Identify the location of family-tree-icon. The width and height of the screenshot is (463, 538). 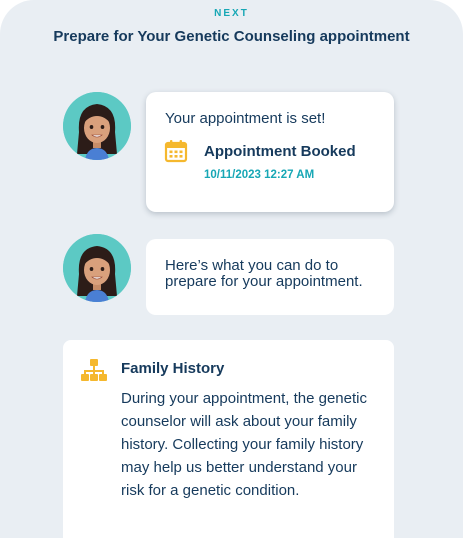
(94, 370).